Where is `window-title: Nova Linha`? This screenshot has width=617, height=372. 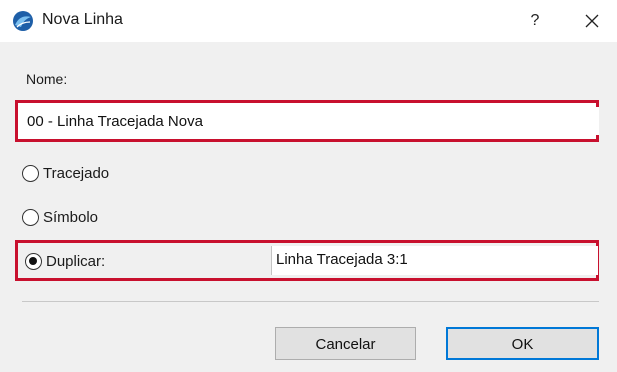 window-title: Nova Linha is located at coordinates (82, 19).